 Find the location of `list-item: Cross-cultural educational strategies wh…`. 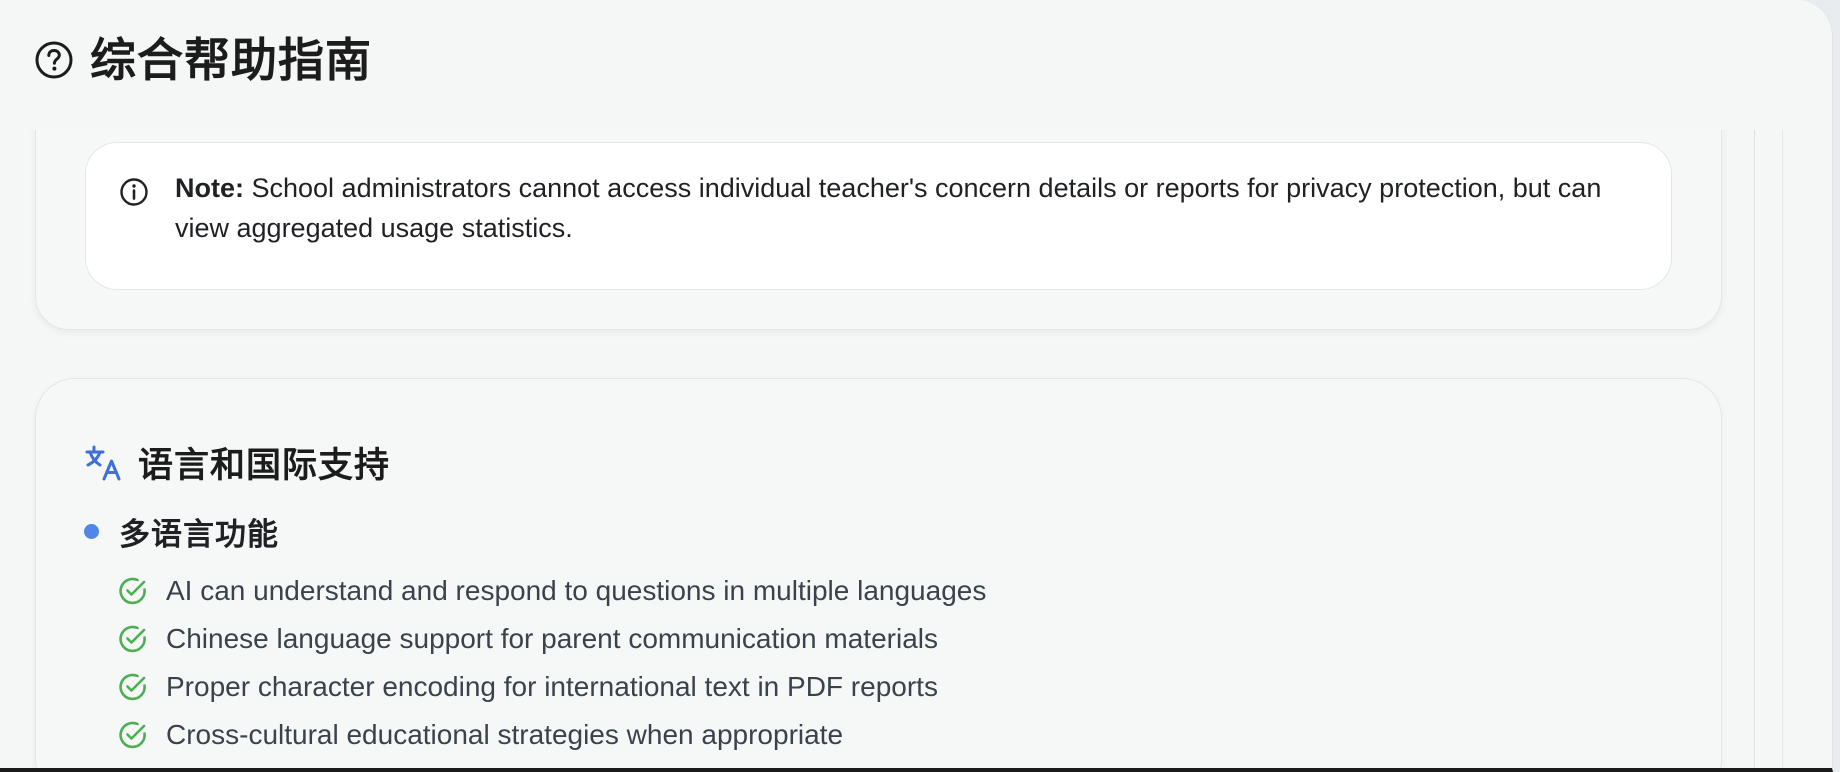

list-item: Cross-cultural educational strategies wh… is located at coordinates (552, 735).